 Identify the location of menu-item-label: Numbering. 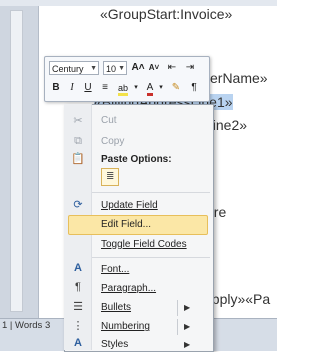
(125, 326).